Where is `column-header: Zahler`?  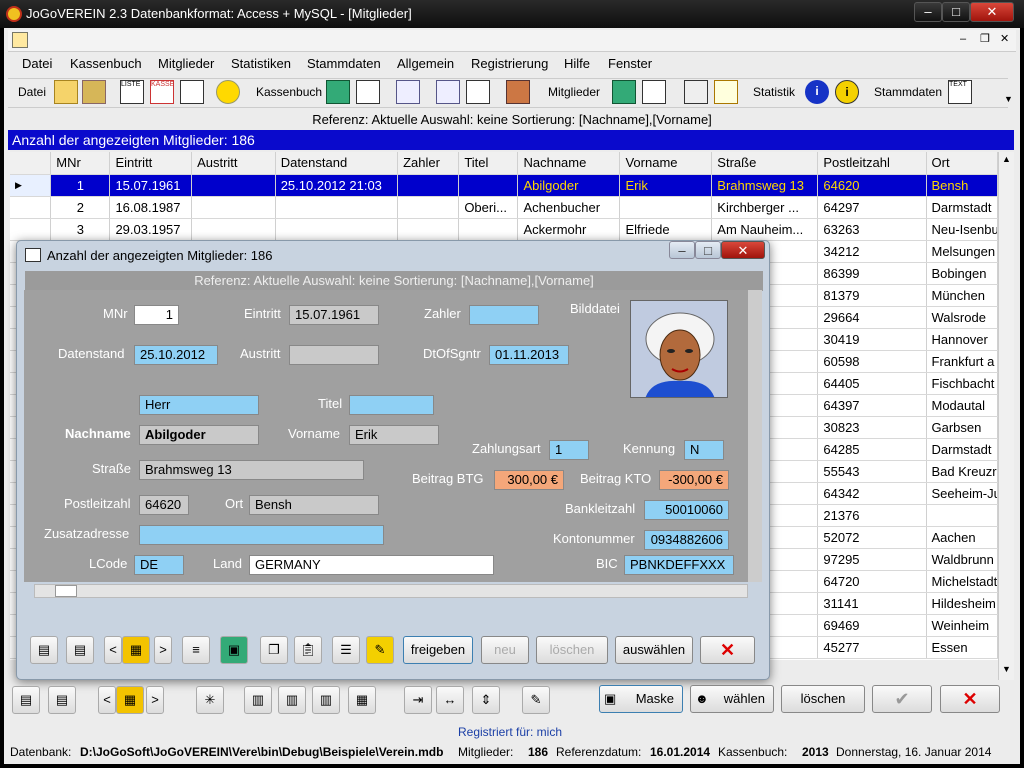
column-header: Zahler is located at coordinates (428, 163).